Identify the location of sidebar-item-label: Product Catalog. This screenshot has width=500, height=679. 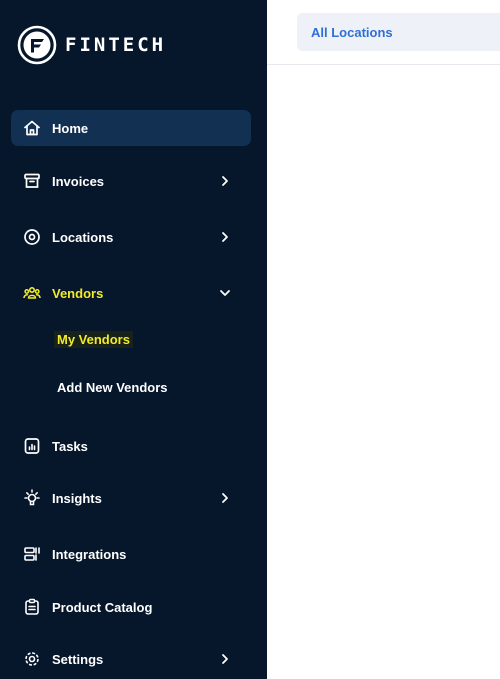
(102, 607).